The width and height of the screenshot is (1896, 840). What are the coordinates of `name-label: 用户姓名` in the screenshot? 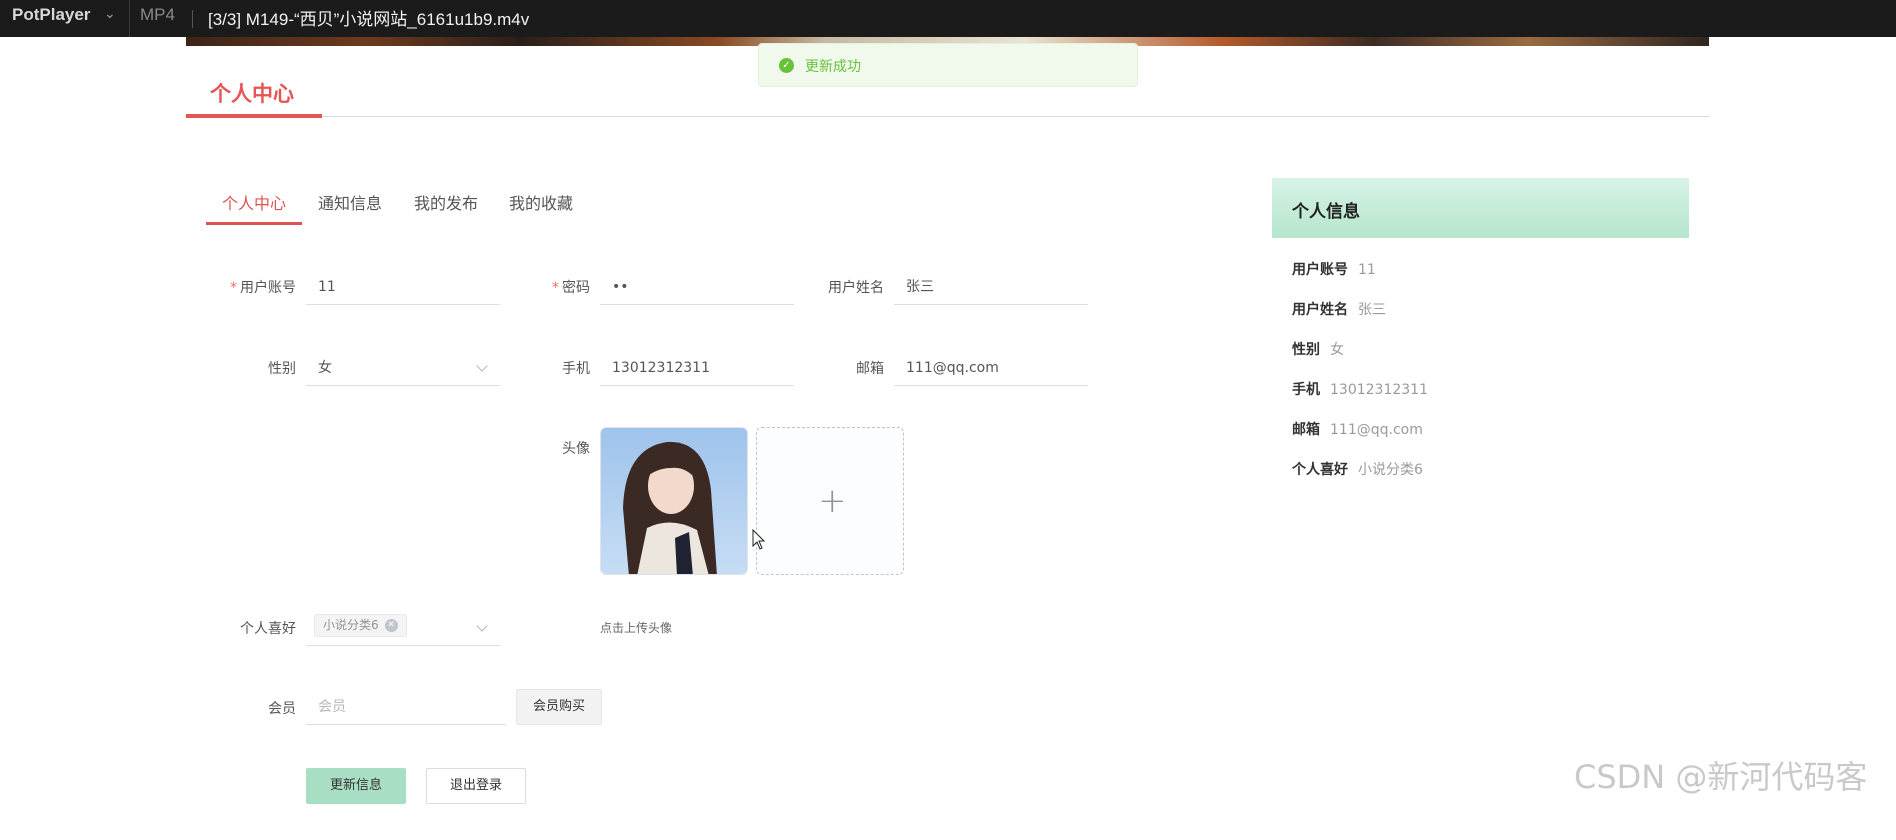 It's located at (856, 288).